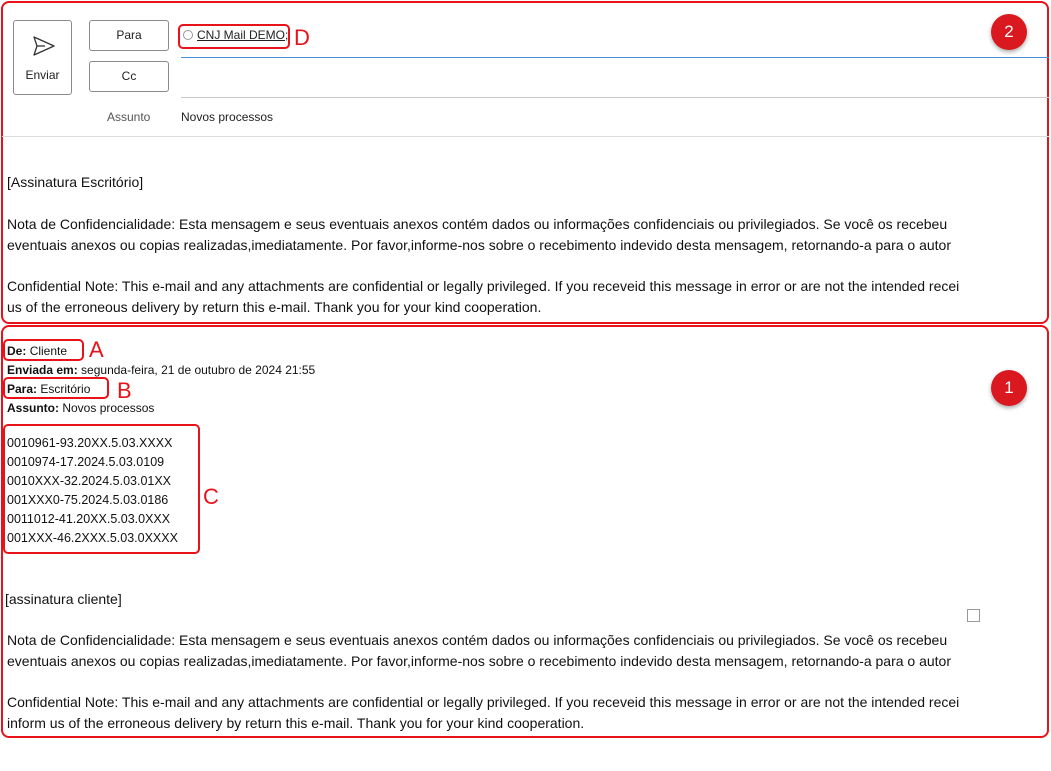 The height and width of the screenshot is (771, 1051). I want to click on original-subject-label: Assunto:, so click(33, 408).